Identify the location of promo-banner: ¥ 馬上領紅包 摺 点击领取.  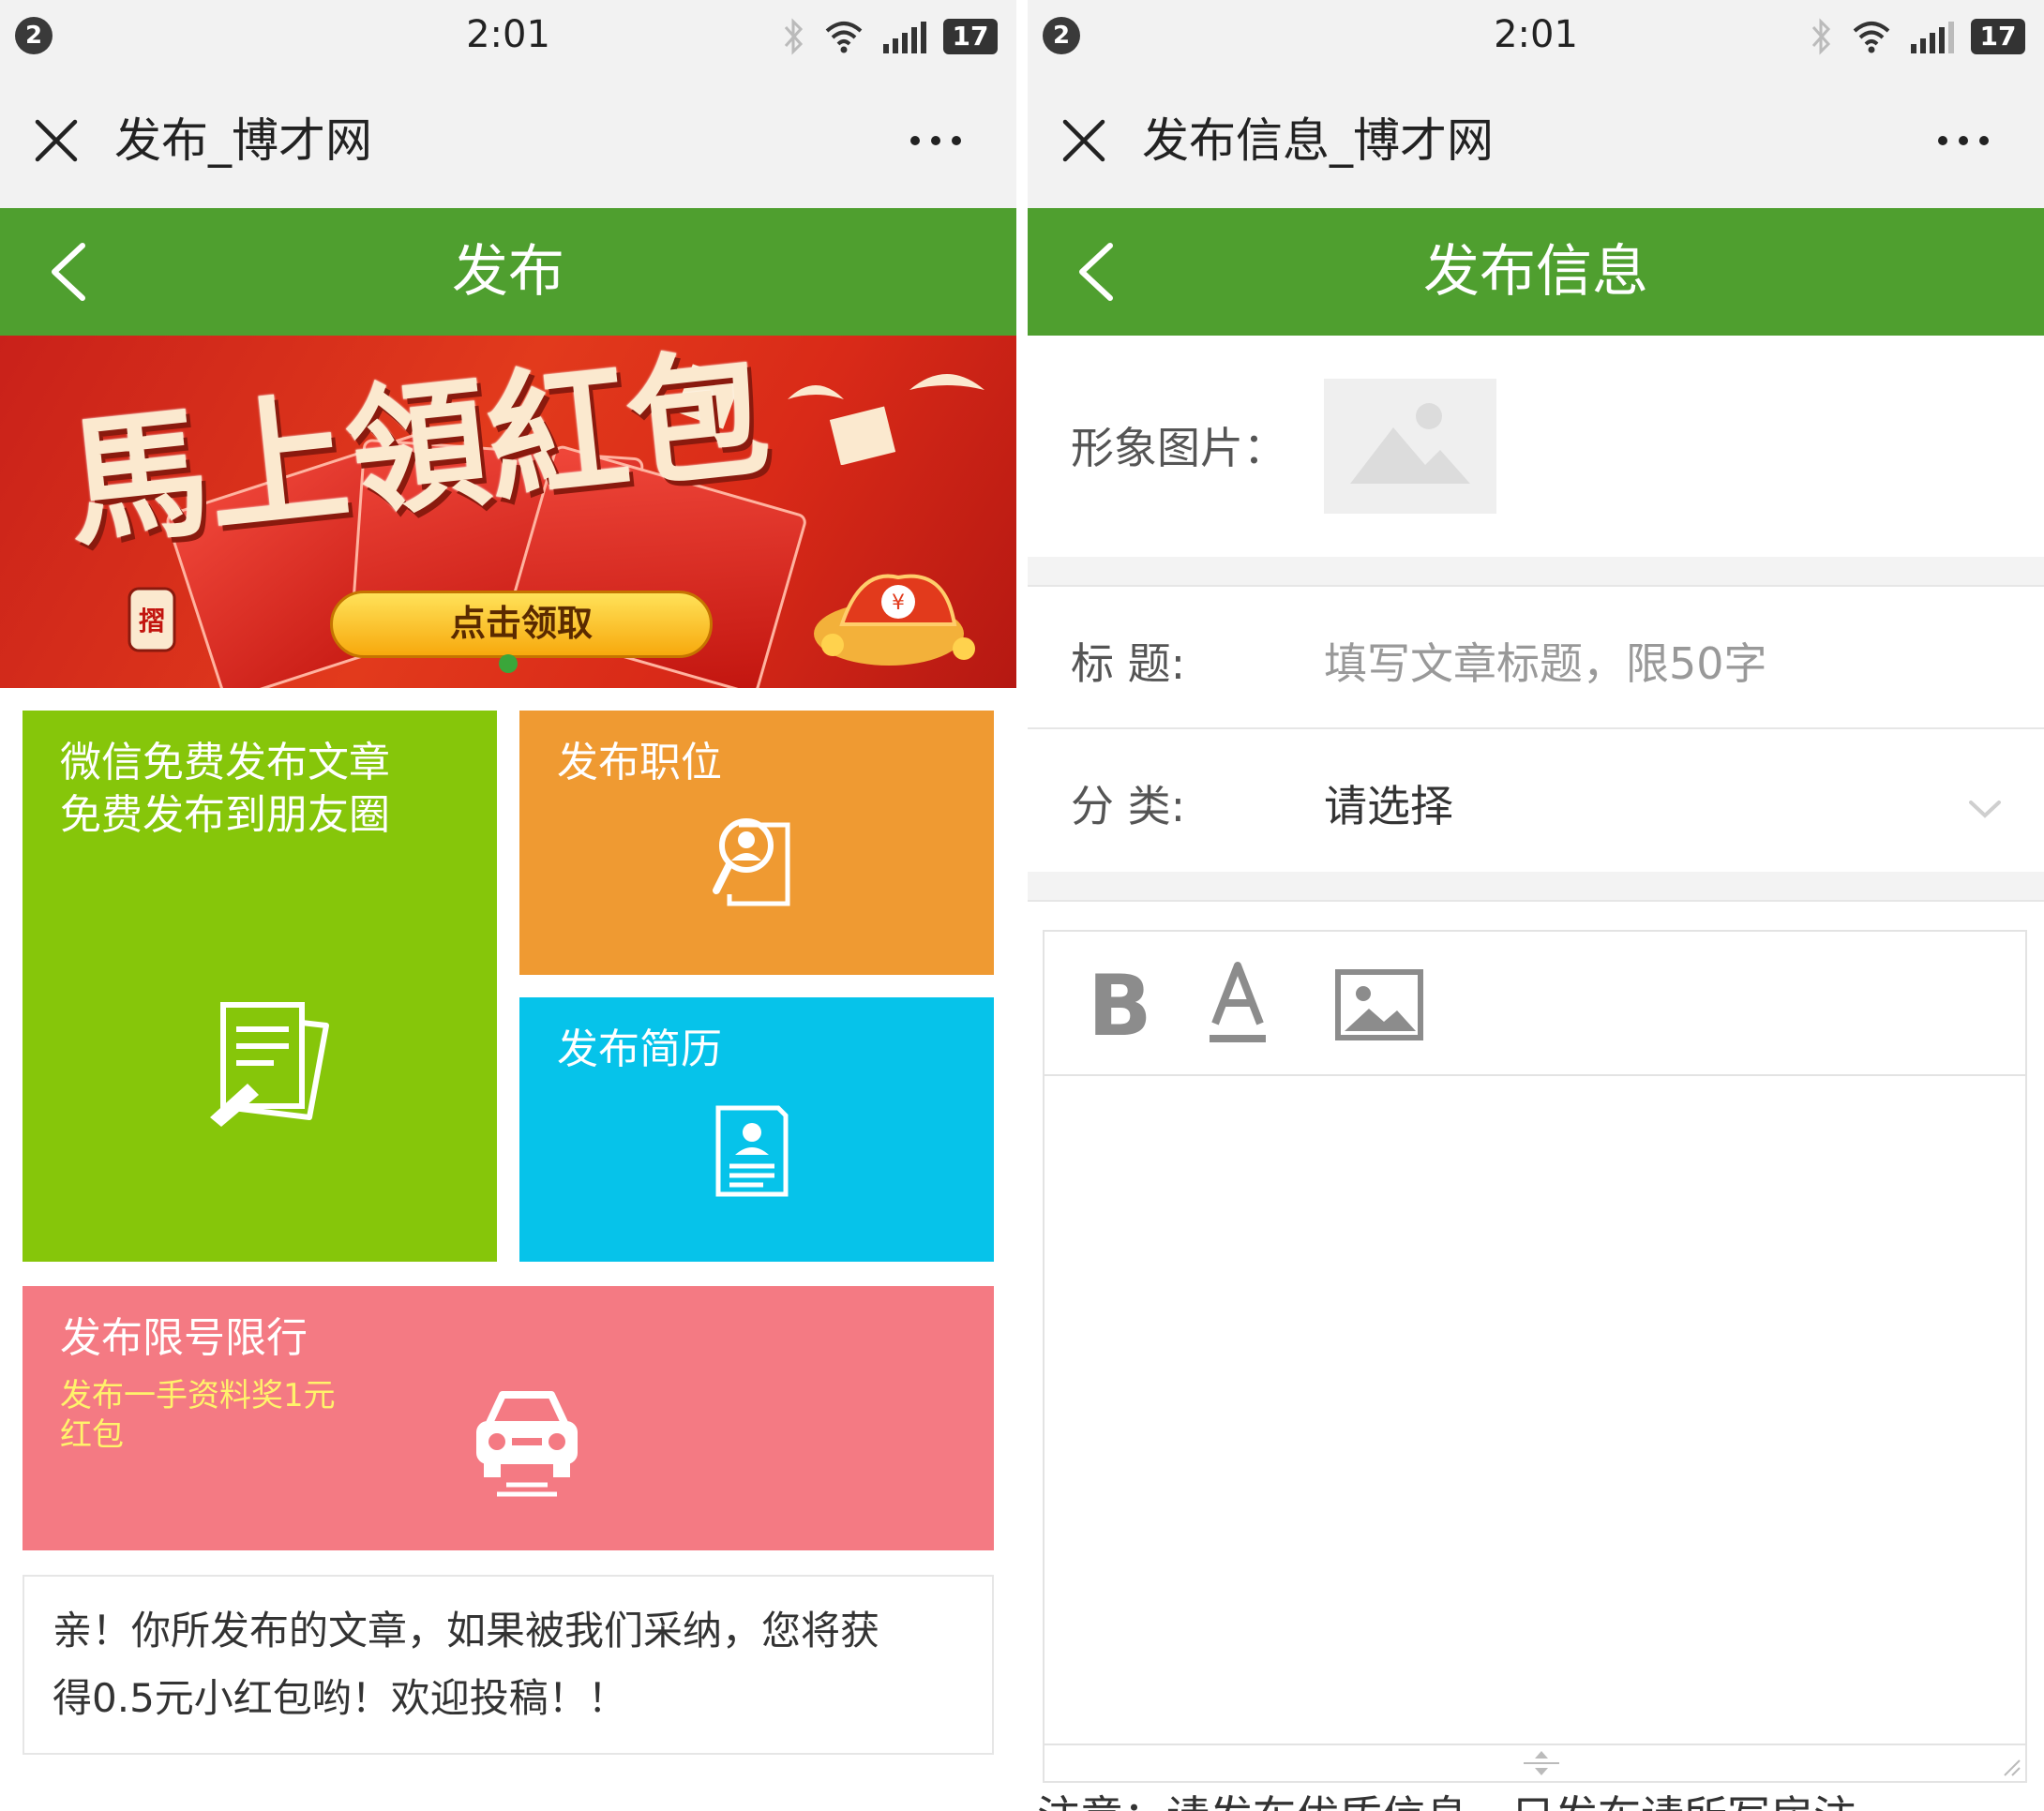
(508, 512).